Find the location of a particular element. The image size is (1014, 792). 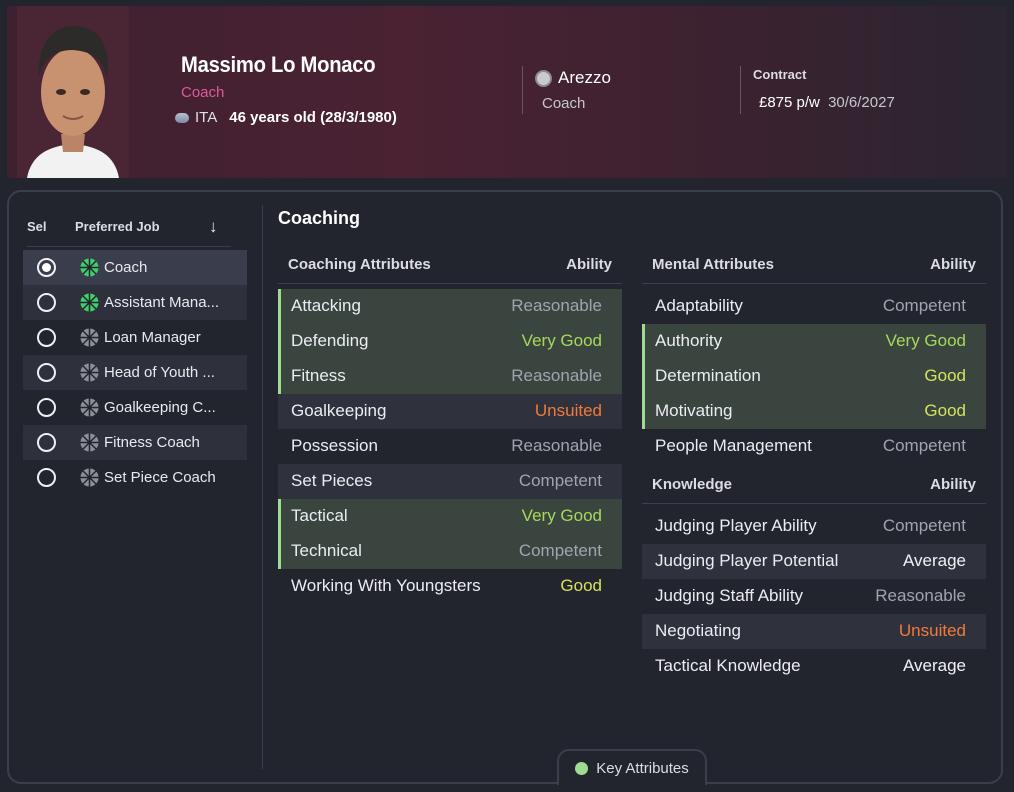

jobs-header: Sel Preferred Job ↓ is located at coordinates (129, 232).